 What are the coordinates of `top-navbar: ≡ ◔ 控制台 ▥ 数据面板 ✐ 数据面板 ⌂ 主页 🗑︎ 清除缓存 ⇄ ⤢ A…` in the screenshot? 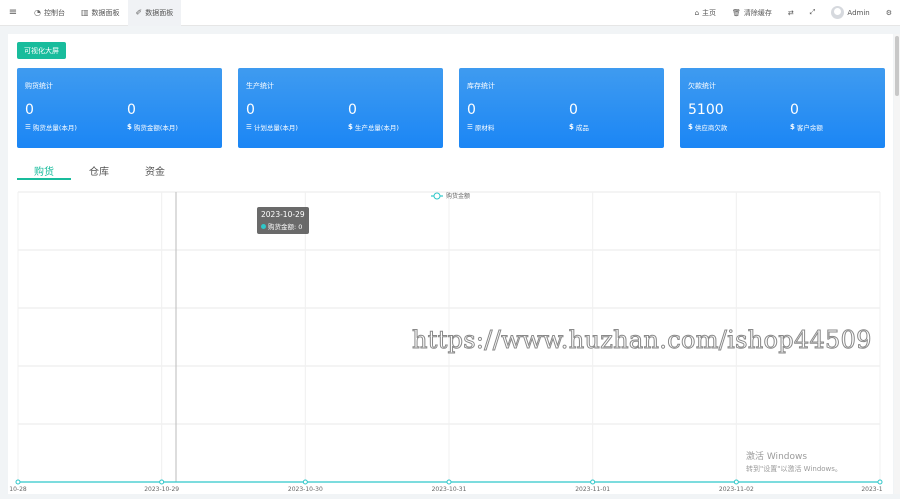 It's located at (450, 13).